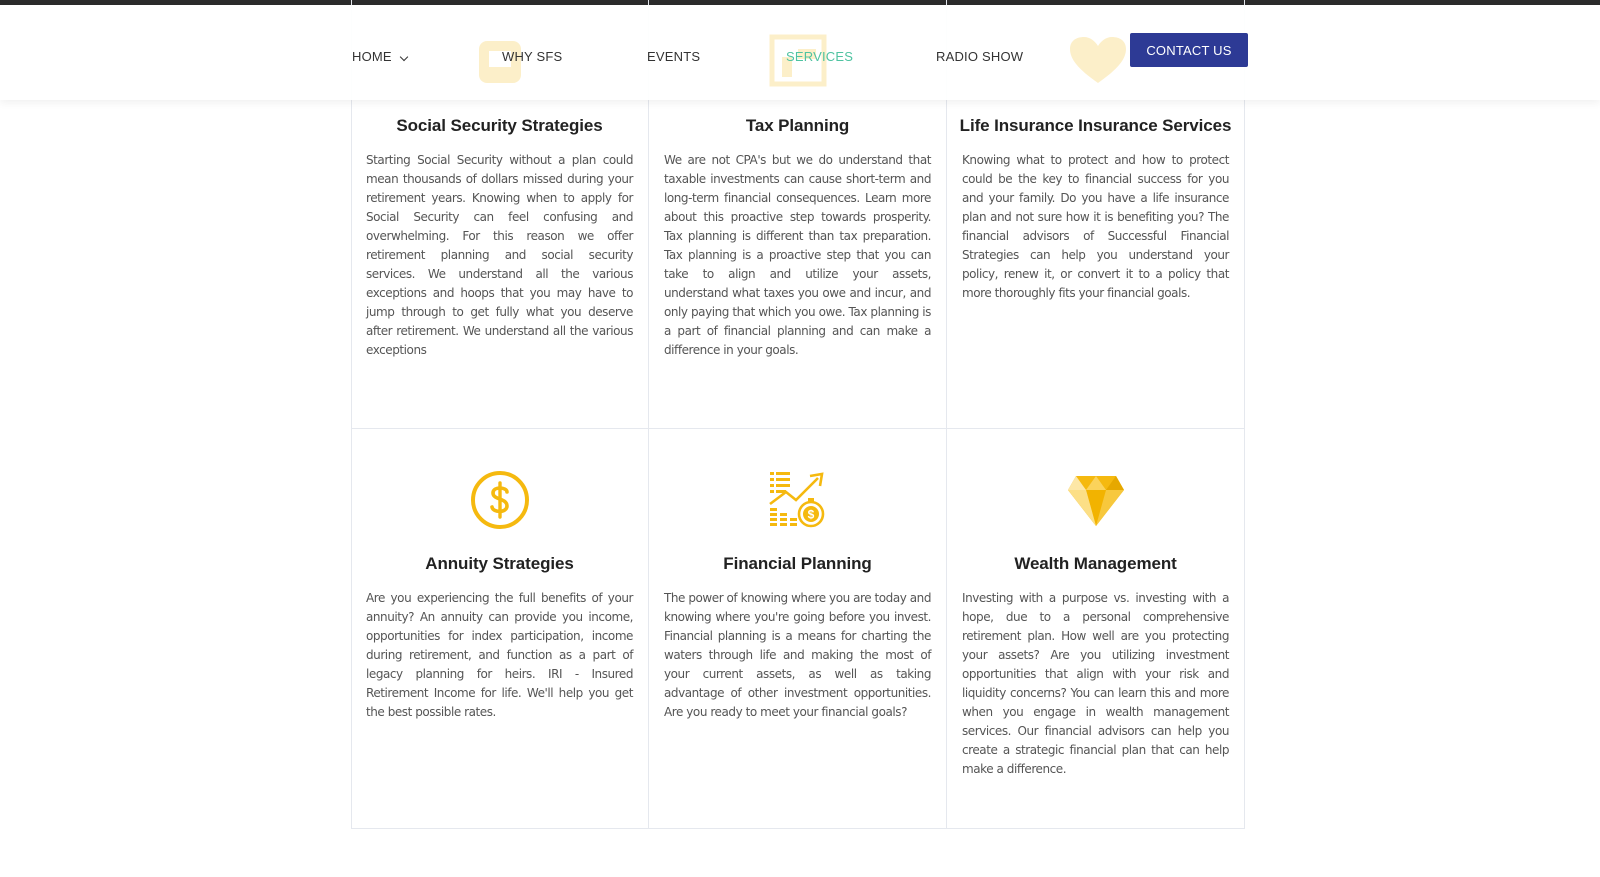  Describe the element at coordinates (372, 56) in the screenshot. I see `nav-home: HOME` at that location.